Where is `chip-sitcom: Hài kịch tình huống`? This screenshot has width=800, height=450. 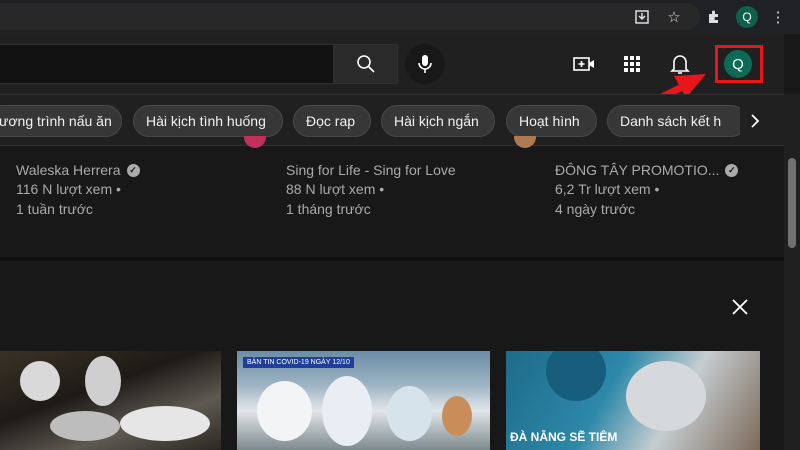
chip-sitcom: Hài kịch tình huống is located at coordinates (208, 121).